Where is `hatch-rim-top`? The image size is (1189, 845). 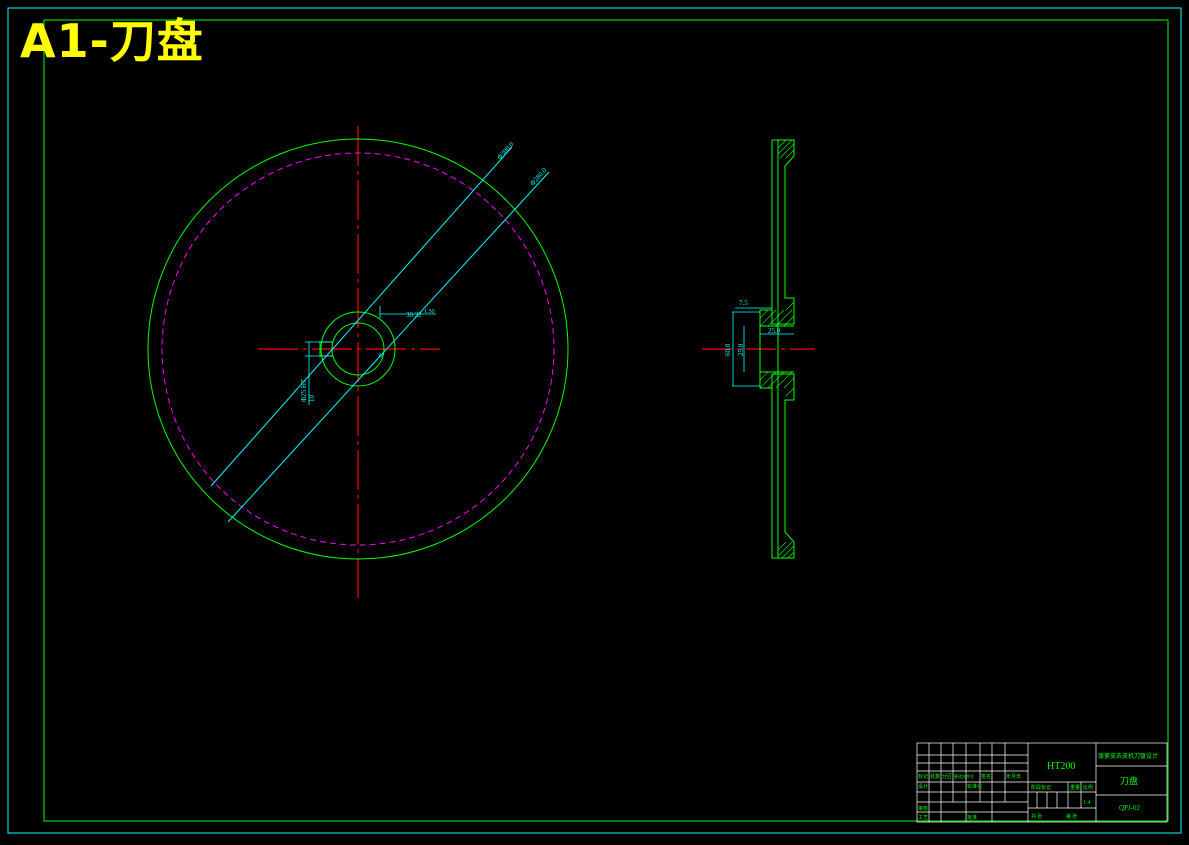 hatch-rim-top is located at coordinates (786, 149).